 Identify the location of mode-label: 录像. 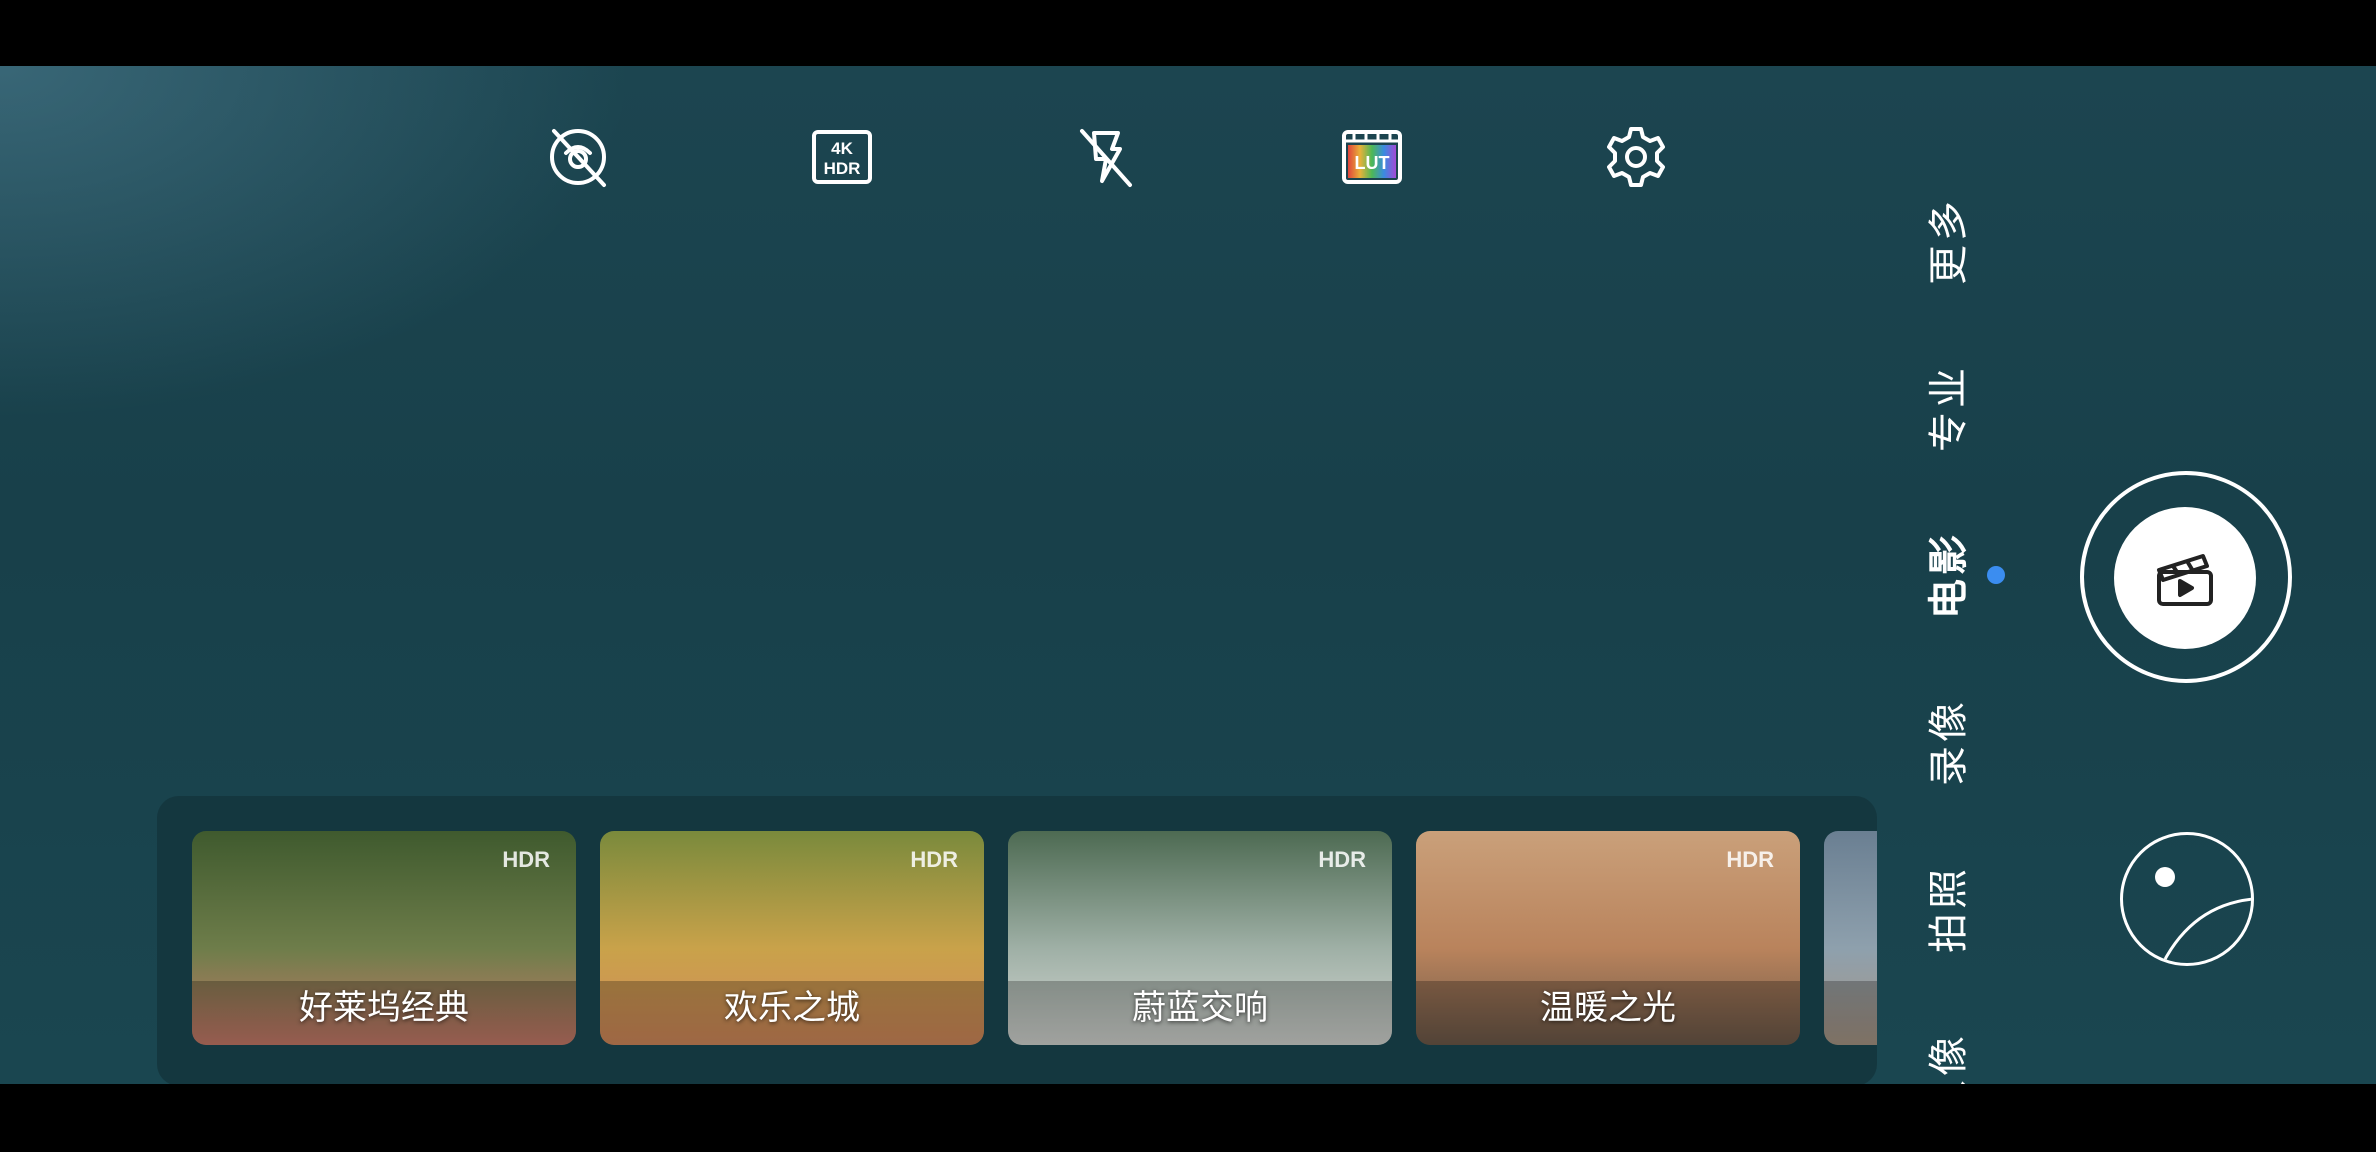
(1949, 742).